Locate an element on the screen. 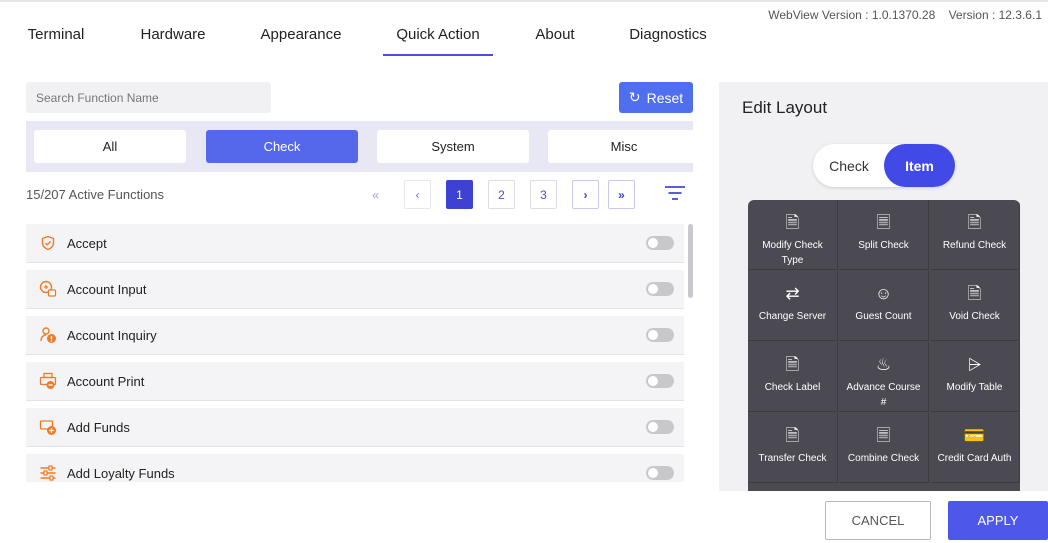 The height and width of the screenshot is (543, 1048). function-label: Add Loyalty Funds is located at coordinates (121, 473).